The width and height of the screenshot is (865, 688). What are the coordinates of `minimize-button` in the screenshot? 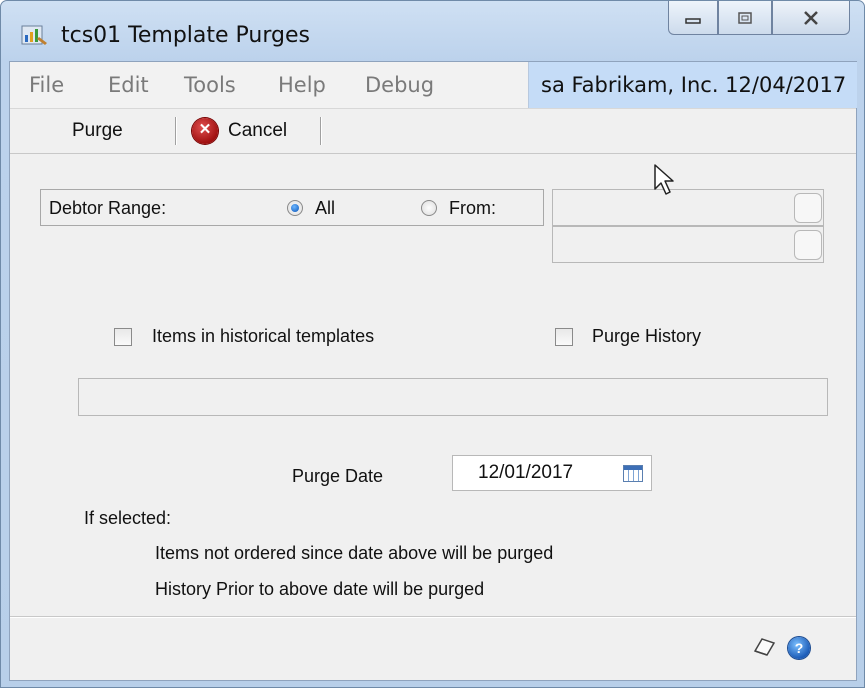 It's located at (693, 18).